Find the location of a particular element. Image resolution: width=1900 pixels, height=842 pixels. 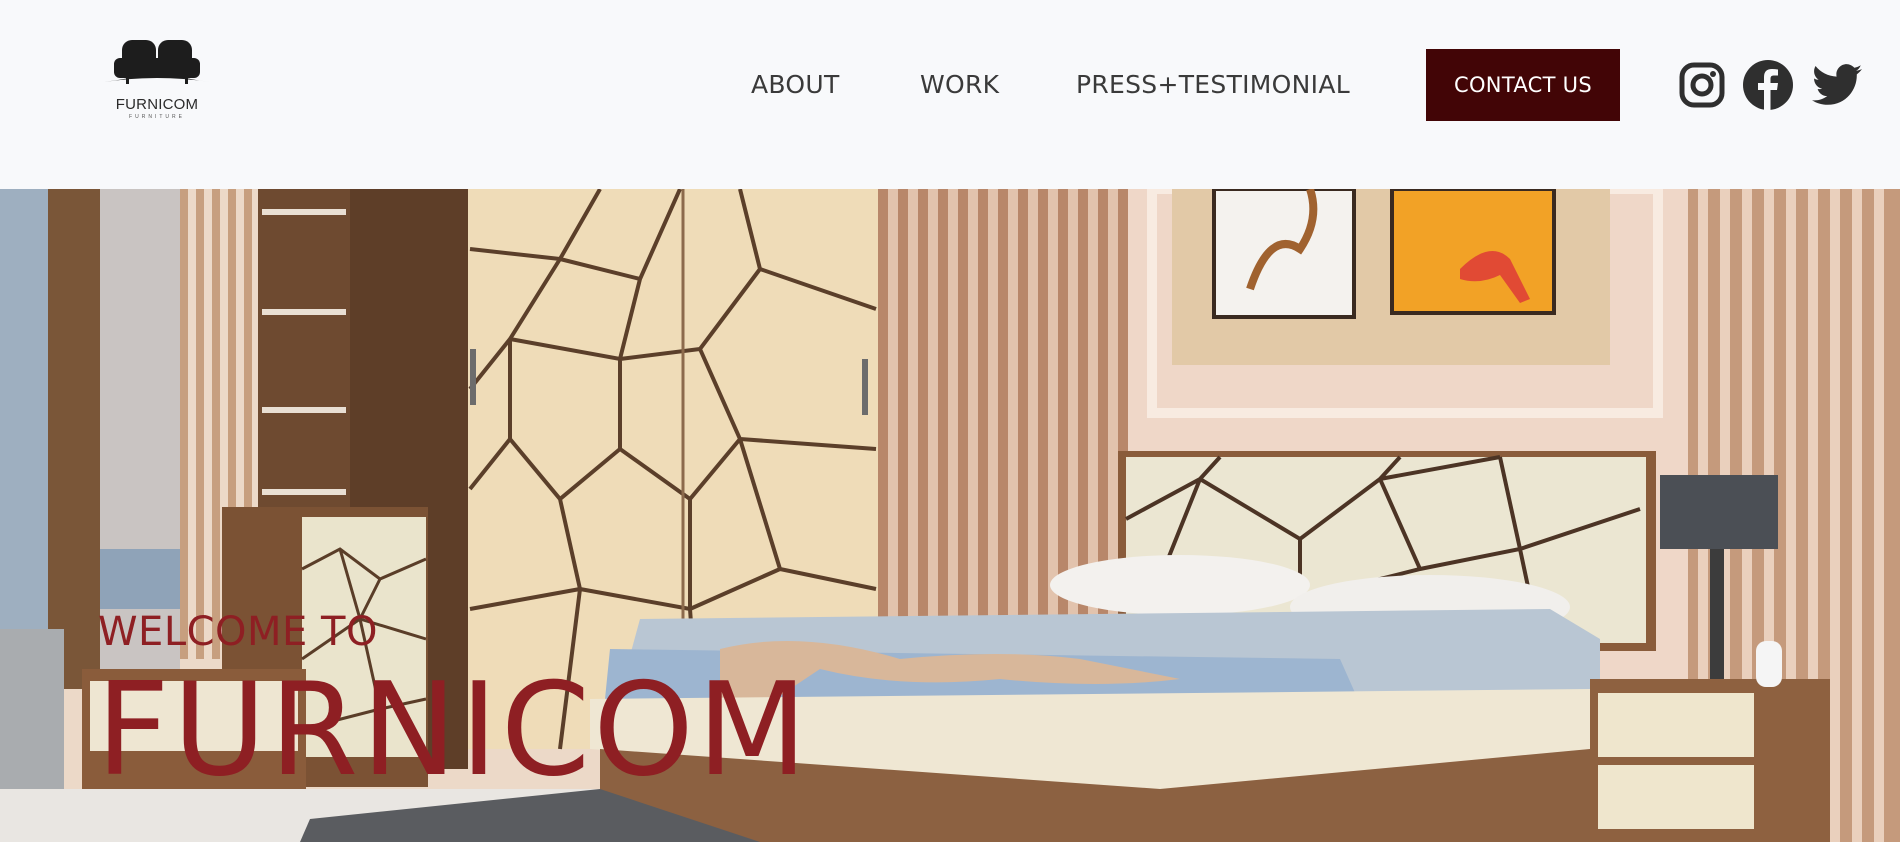

brand-heading: FURNICOM is located at coordinates (453, 730).